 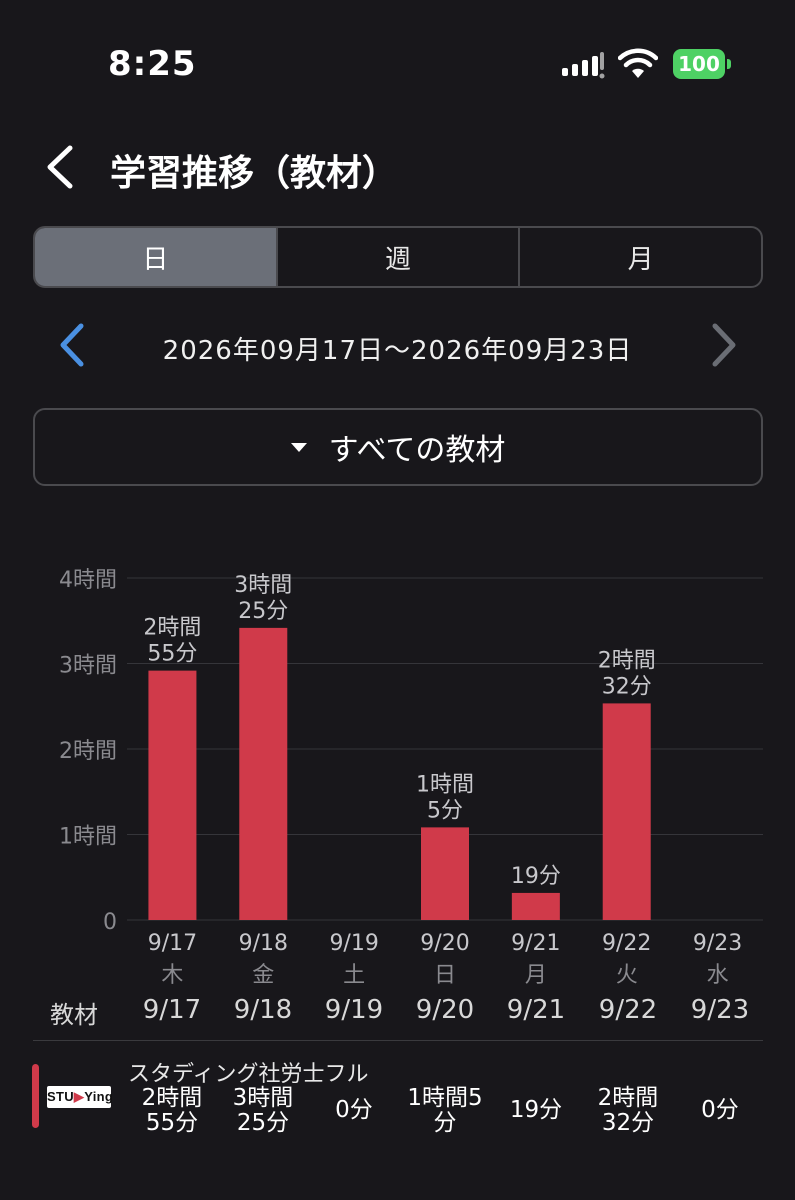 I want to click on table-header-date: 9/20, so click(x=445, y=1010).